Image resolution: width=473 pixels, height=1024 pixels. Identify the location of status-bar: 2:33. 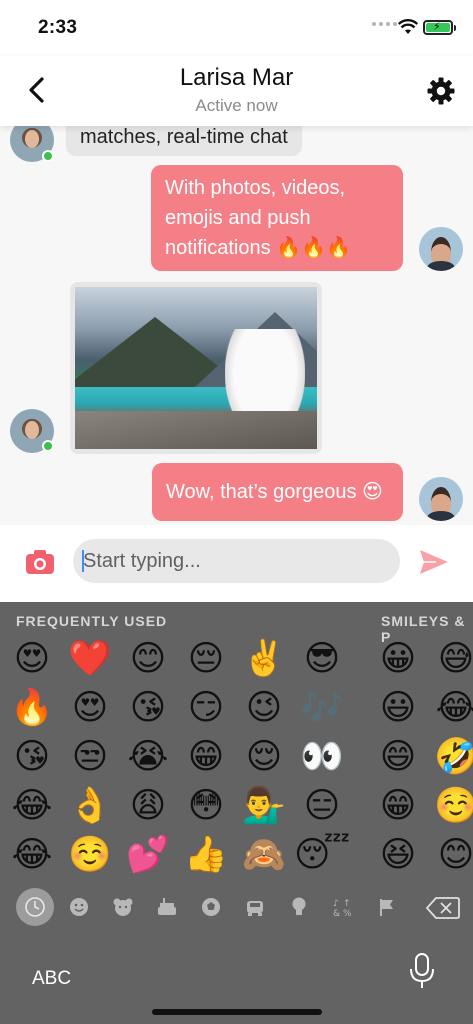
(236, 28).